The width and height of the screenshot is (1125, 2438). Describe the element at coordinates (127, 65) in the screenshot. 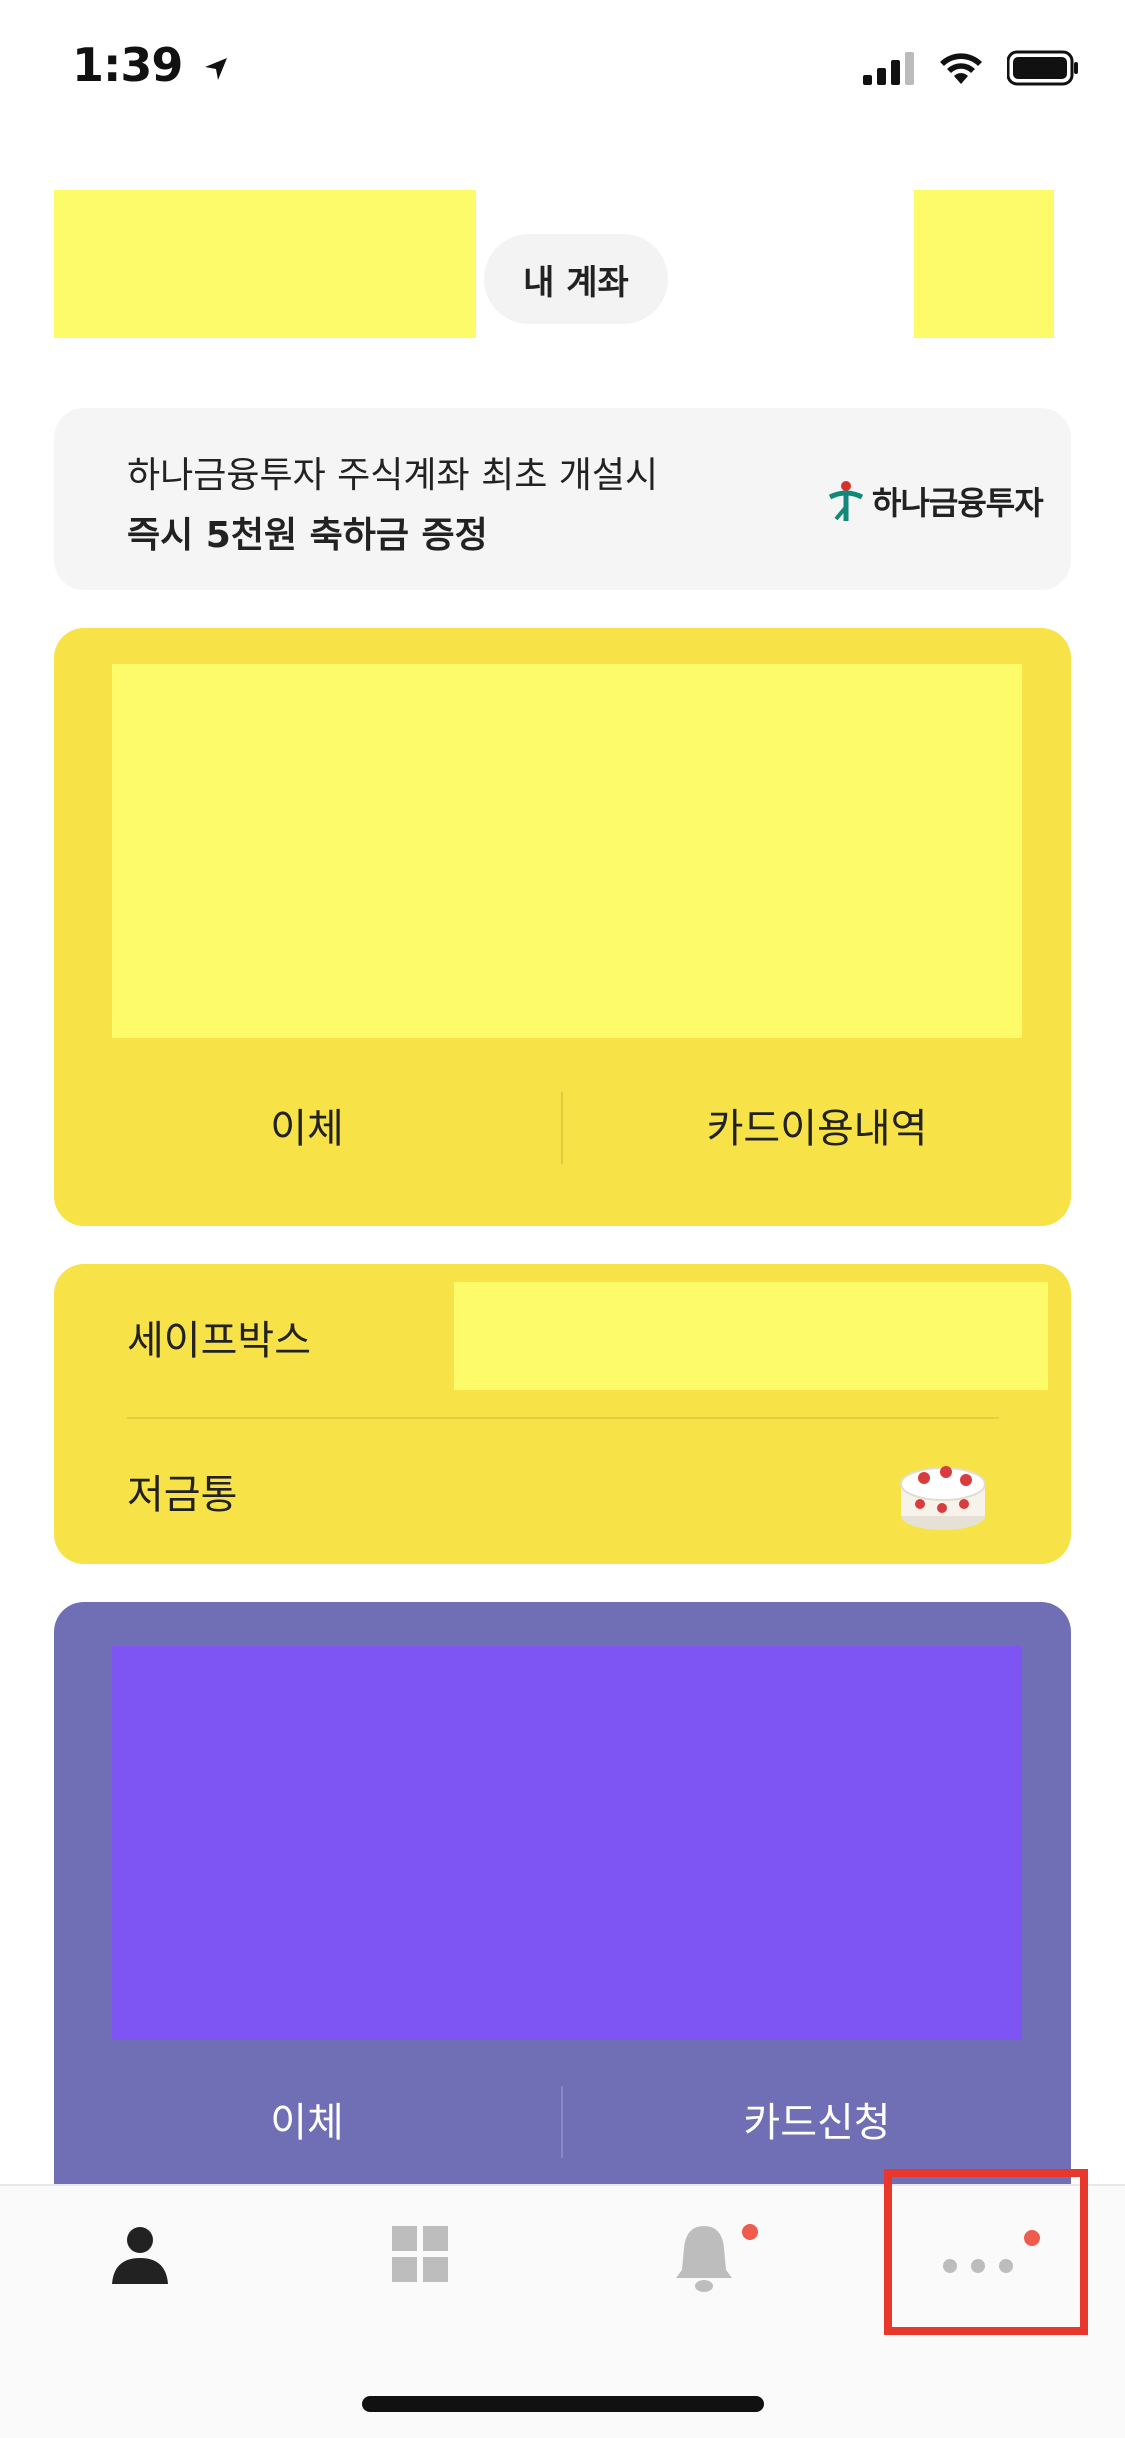

I see `time-text: 1:39` at that location.